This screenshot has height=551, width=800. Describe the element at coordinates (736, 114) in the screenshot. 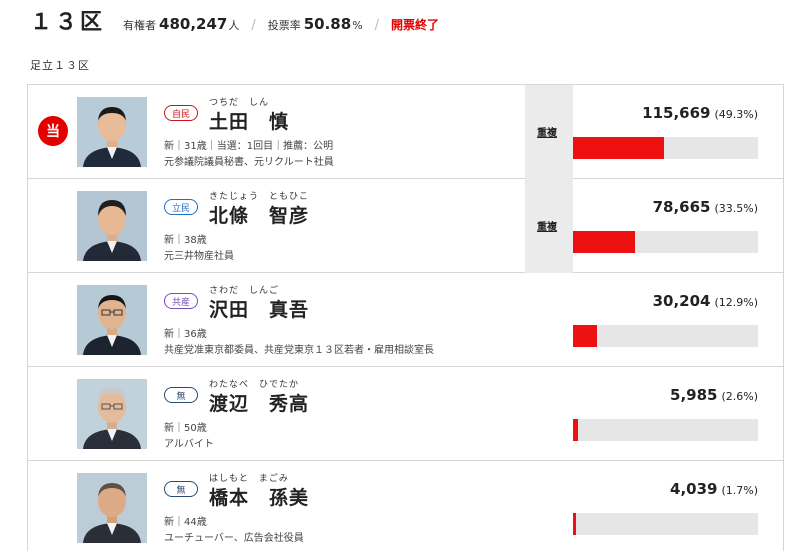

I see `vote-percentage: (49.3%)` at that location.